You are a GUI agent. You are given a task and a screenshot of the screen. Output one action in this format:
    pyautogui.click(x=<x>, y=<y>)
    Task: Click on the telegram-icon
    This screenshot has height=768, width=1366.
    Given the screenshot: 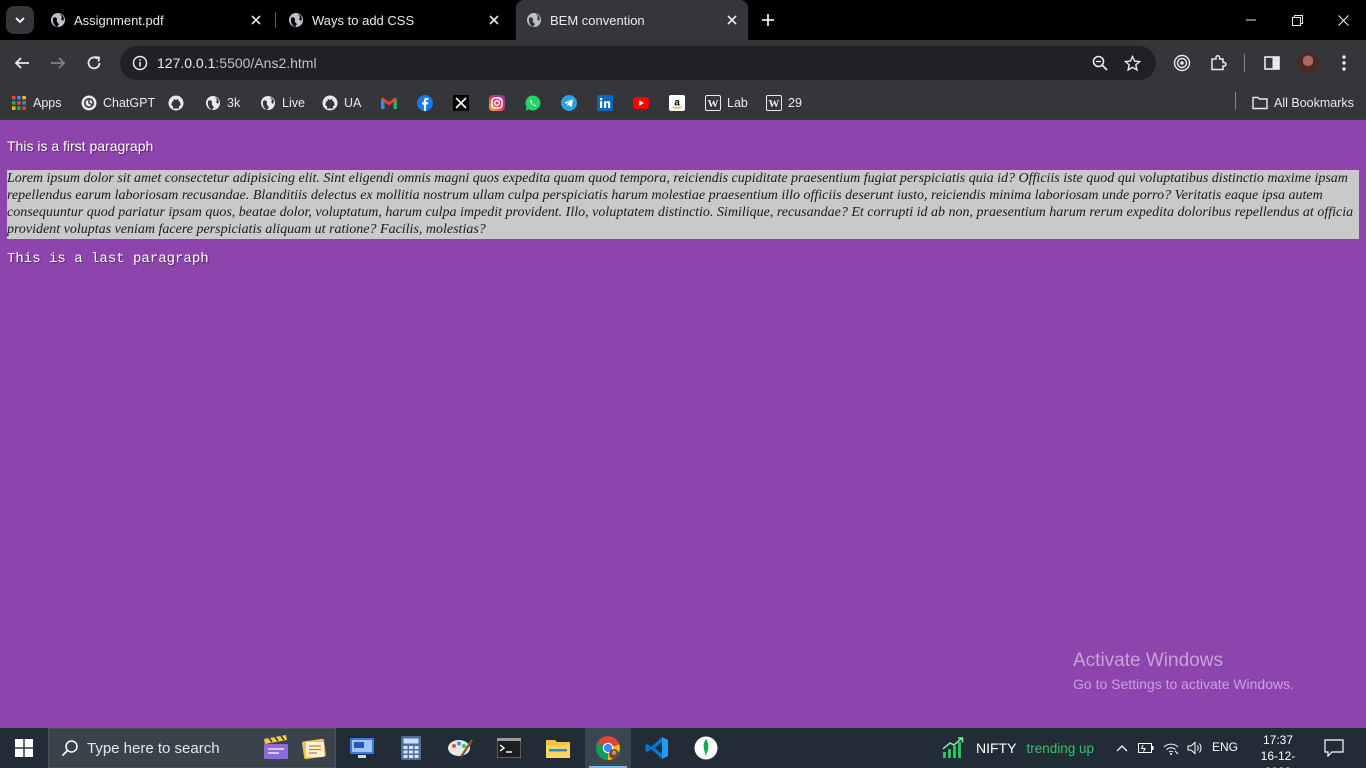 What is the action you would take?
    pyautogui.click(x=569, y=103)
    